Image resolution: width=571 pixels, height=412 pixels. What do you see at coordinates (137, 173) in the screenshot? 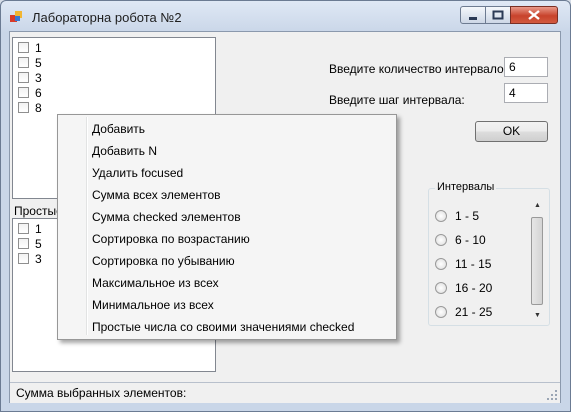
I see `menu-item-delete-focused: Удалить focused` at bounding box center [137, 173].